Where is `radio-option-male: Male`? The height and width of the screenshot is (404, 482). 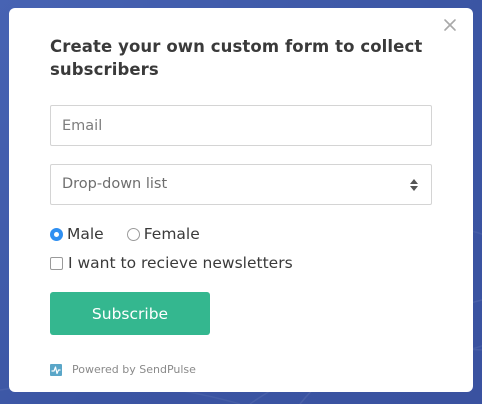
radio-option-male: Male is located at coordinates (77, 234).